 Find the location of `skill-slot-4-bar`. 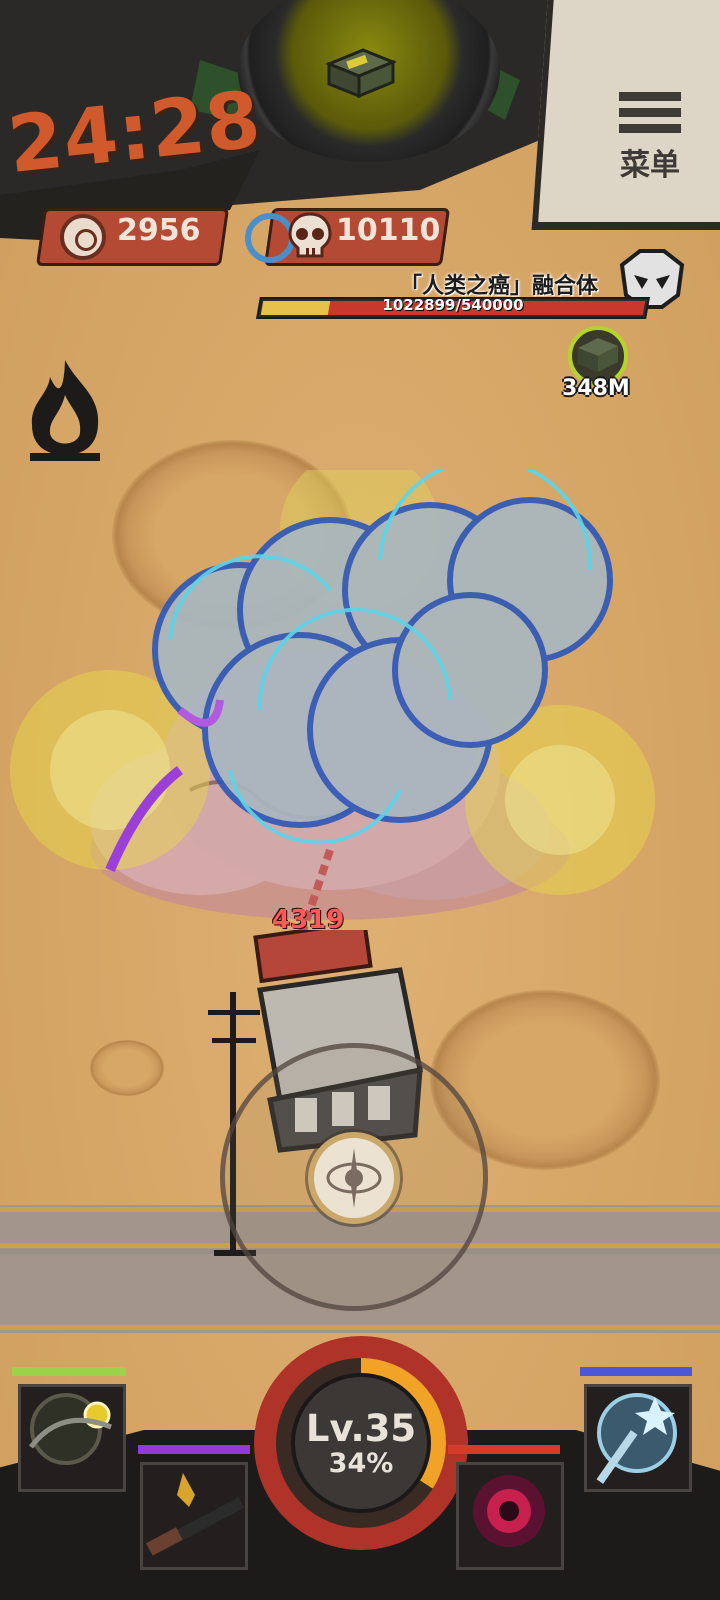

skill-slot-4-bar is located at coordinates (636, 1371).